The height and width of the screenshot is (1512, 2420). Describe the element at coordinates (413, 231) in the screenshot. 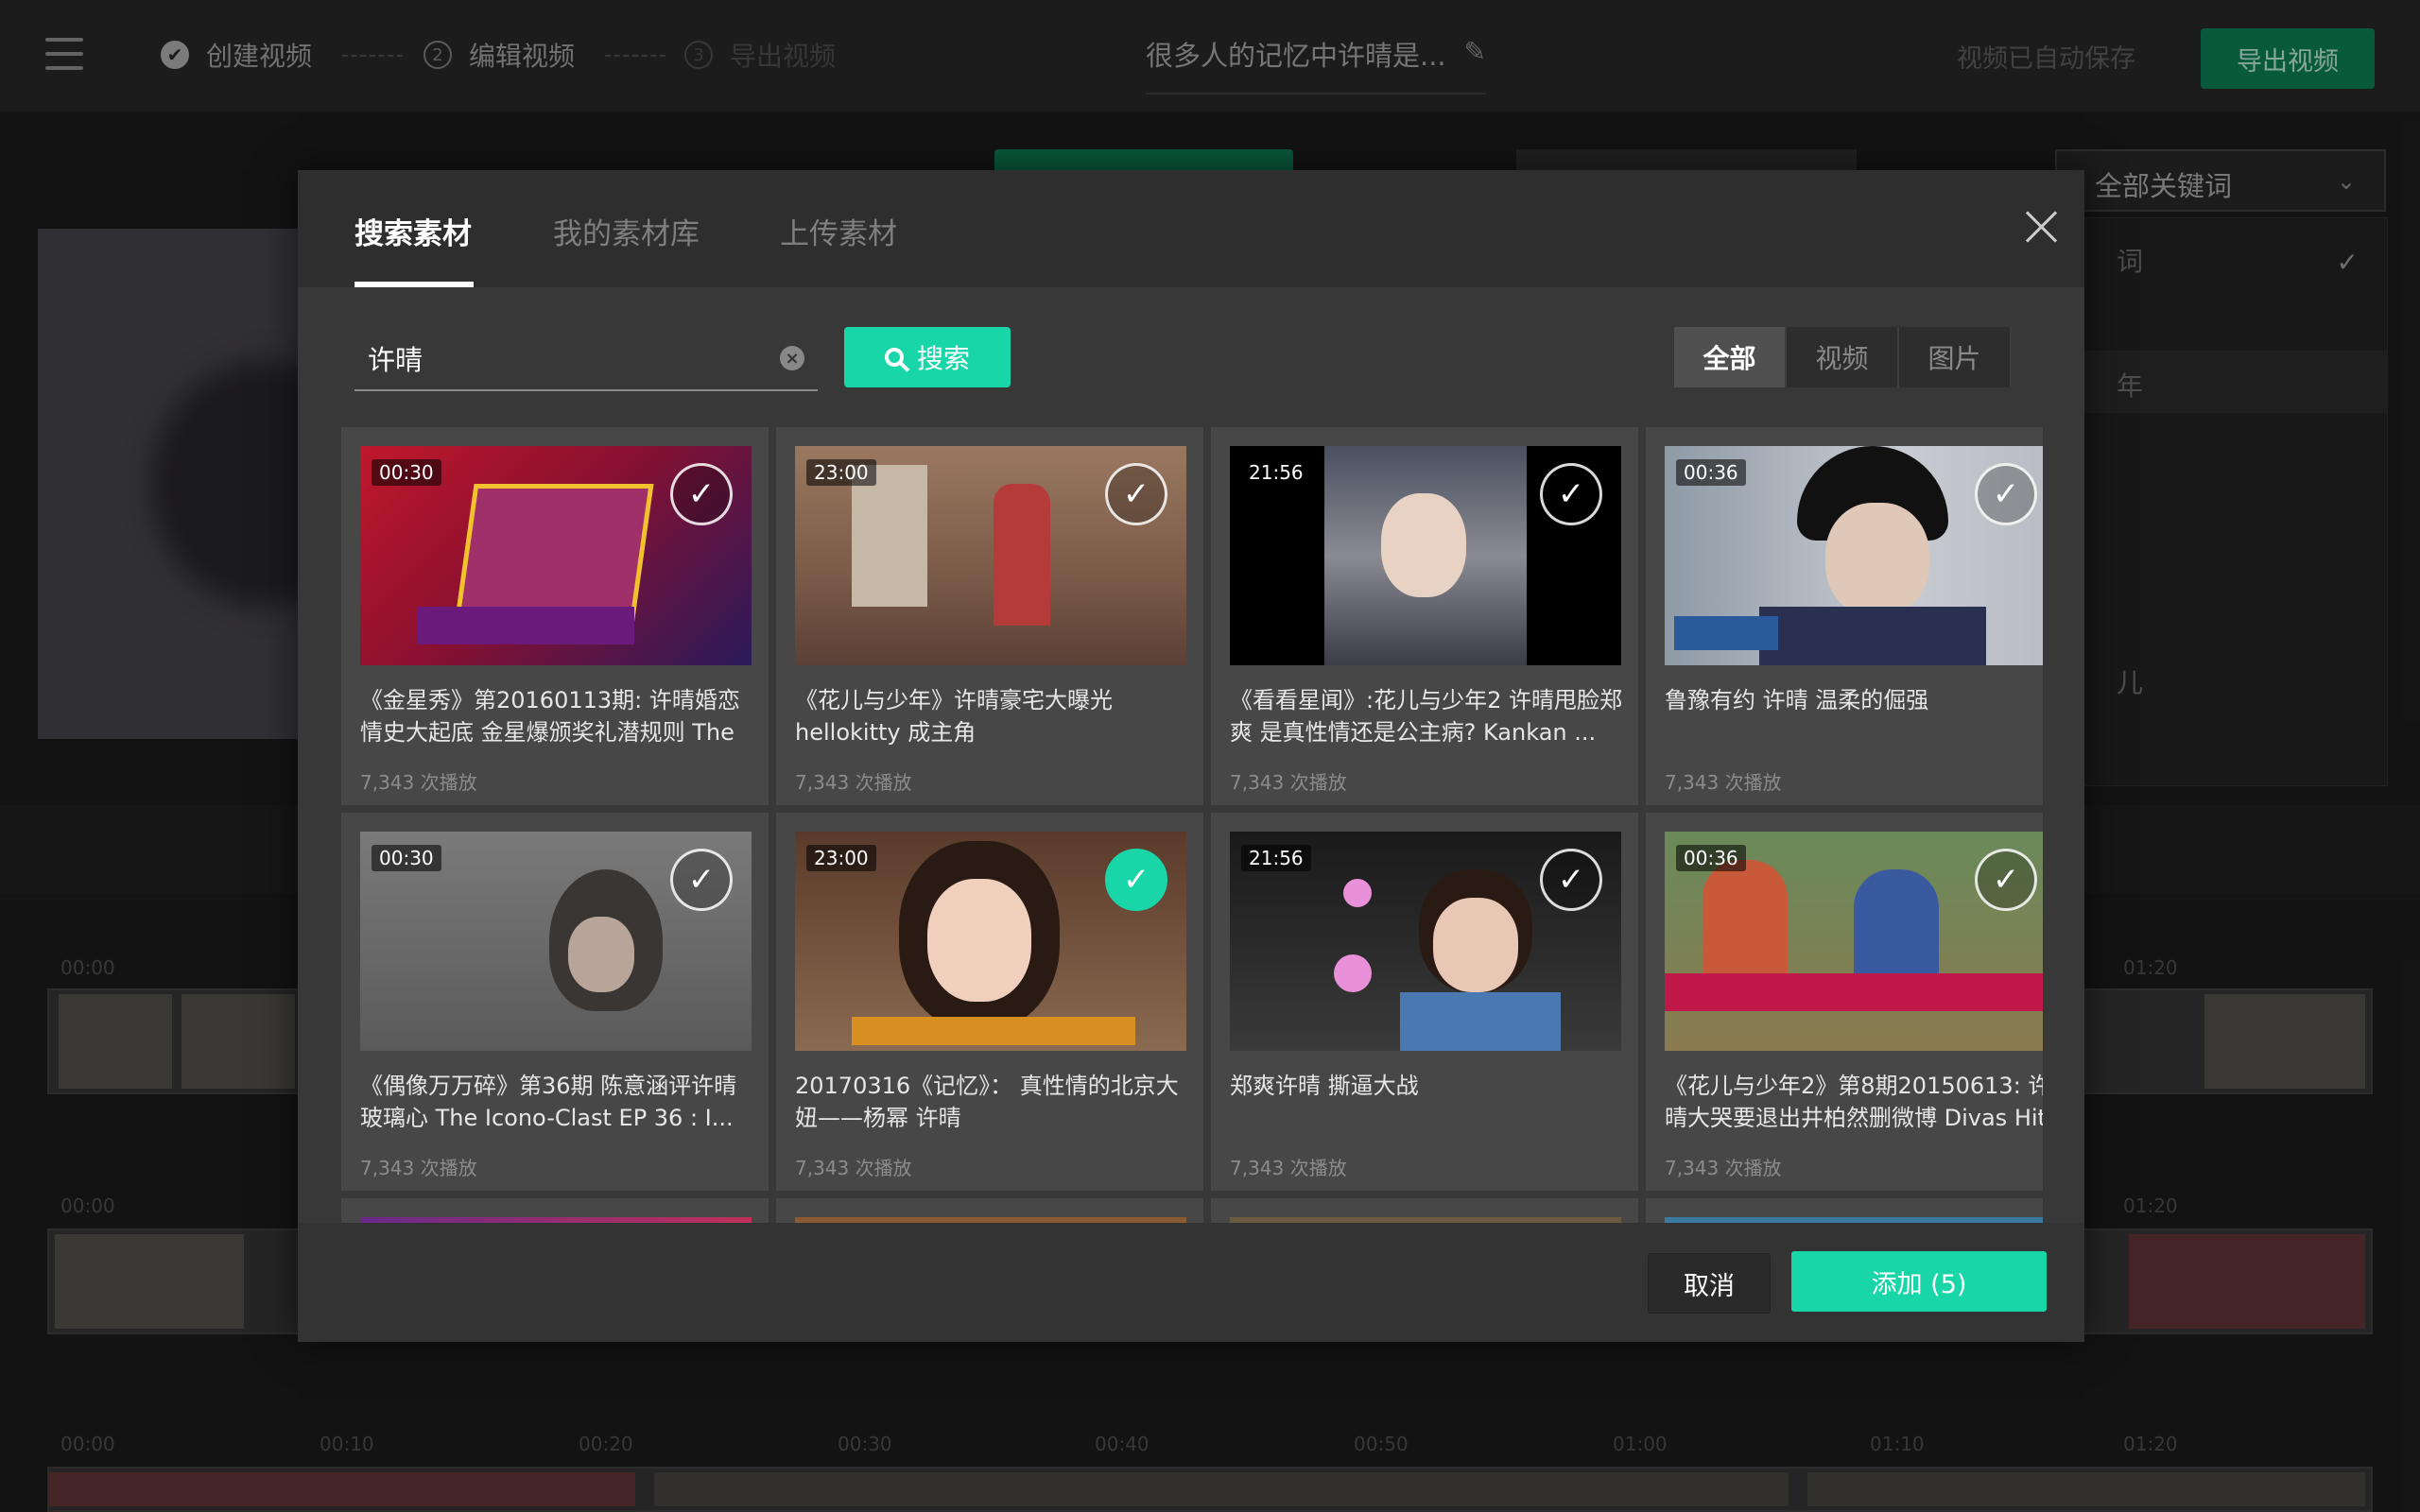

I see `tab-search-assets: 搜索素材` at that location.